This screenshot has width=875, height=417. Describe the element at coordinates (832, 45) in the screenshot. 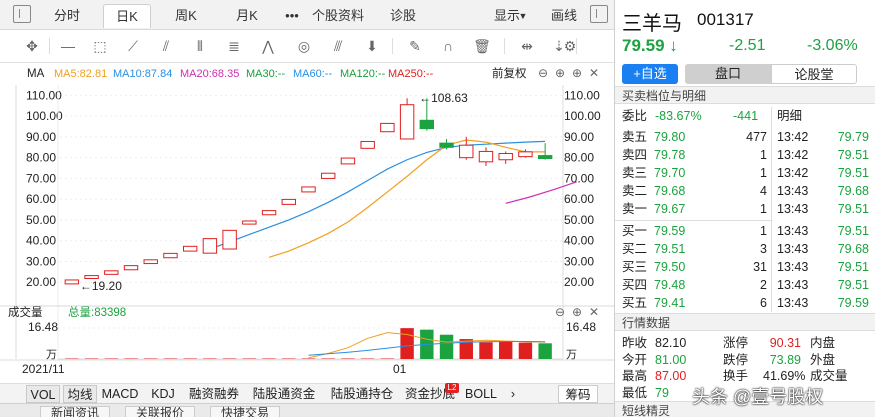

I see `price-change-percent: -3.06%` at that location.